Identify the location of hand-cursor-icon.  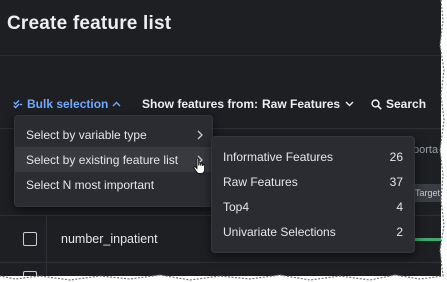
(200, 168).